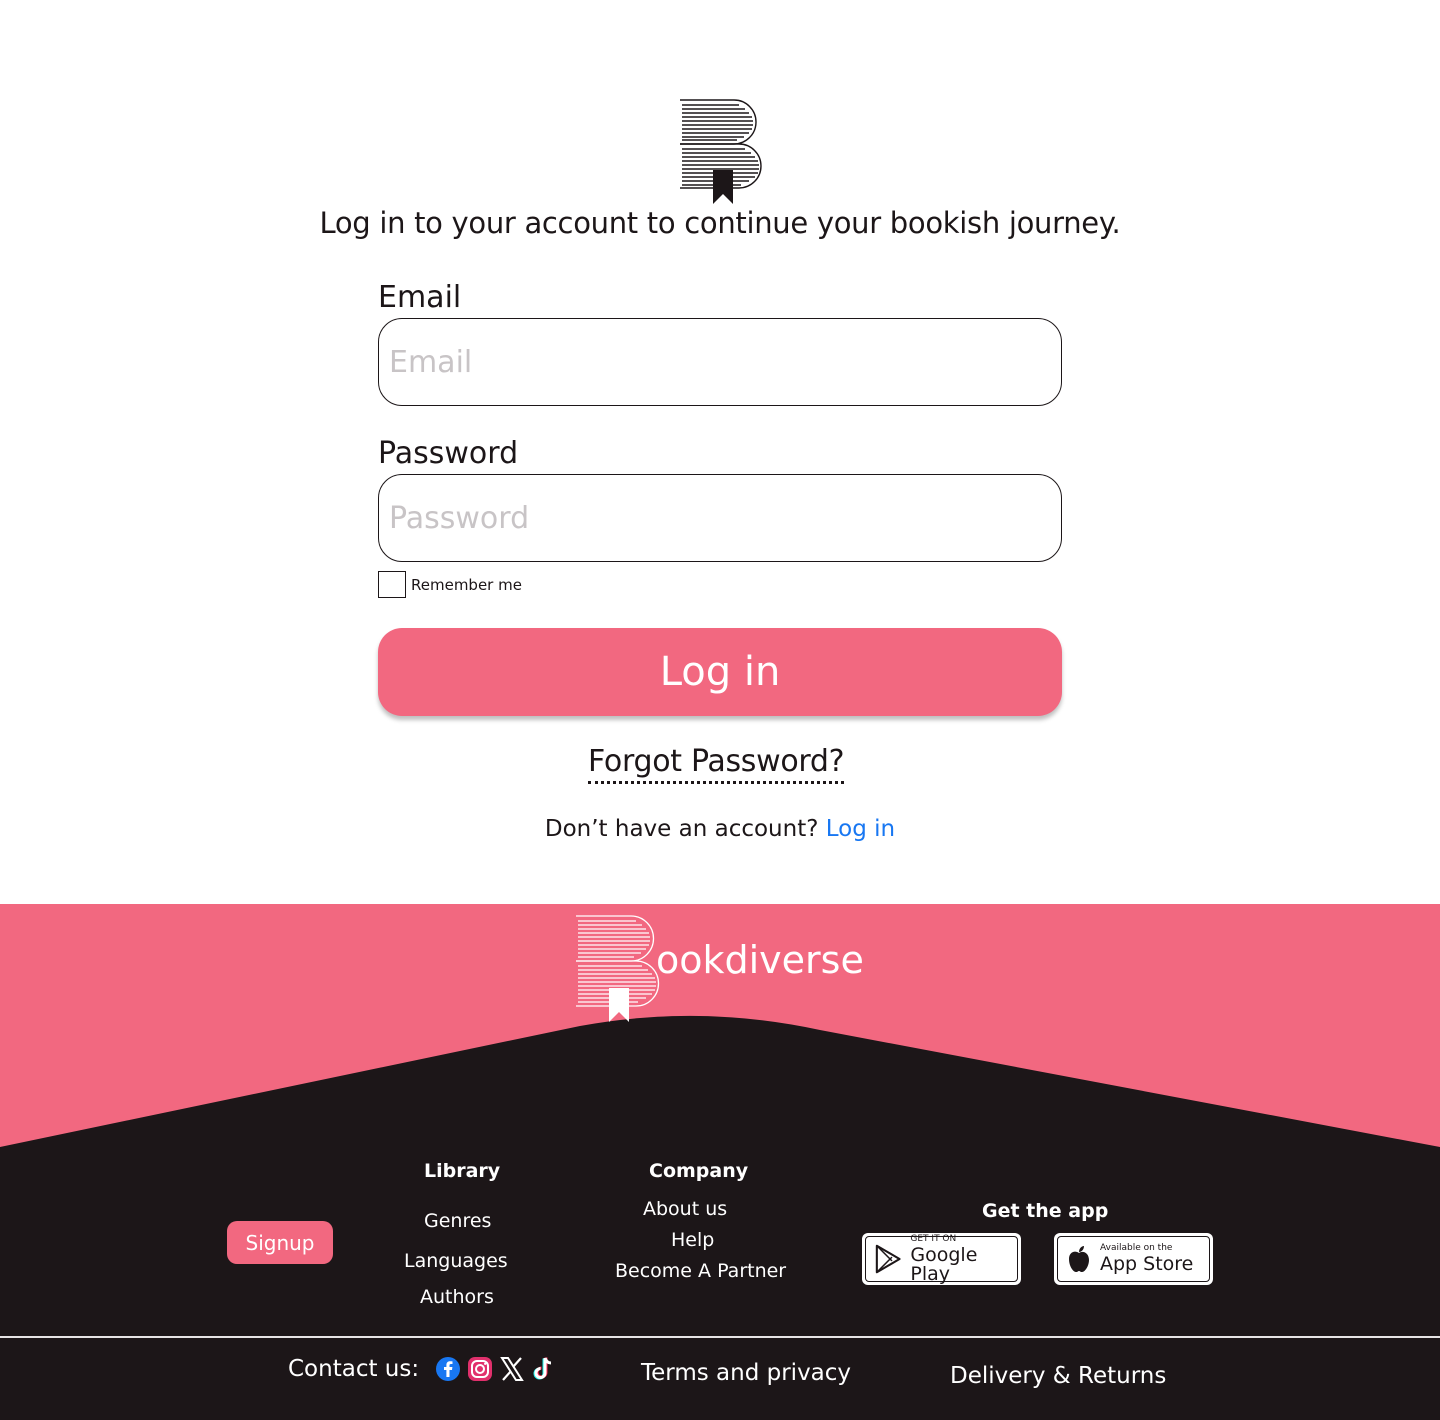 This screenshot has width=1440, height=1420. I want to click on footer-signup-button: Signup, so click(280, 1242).